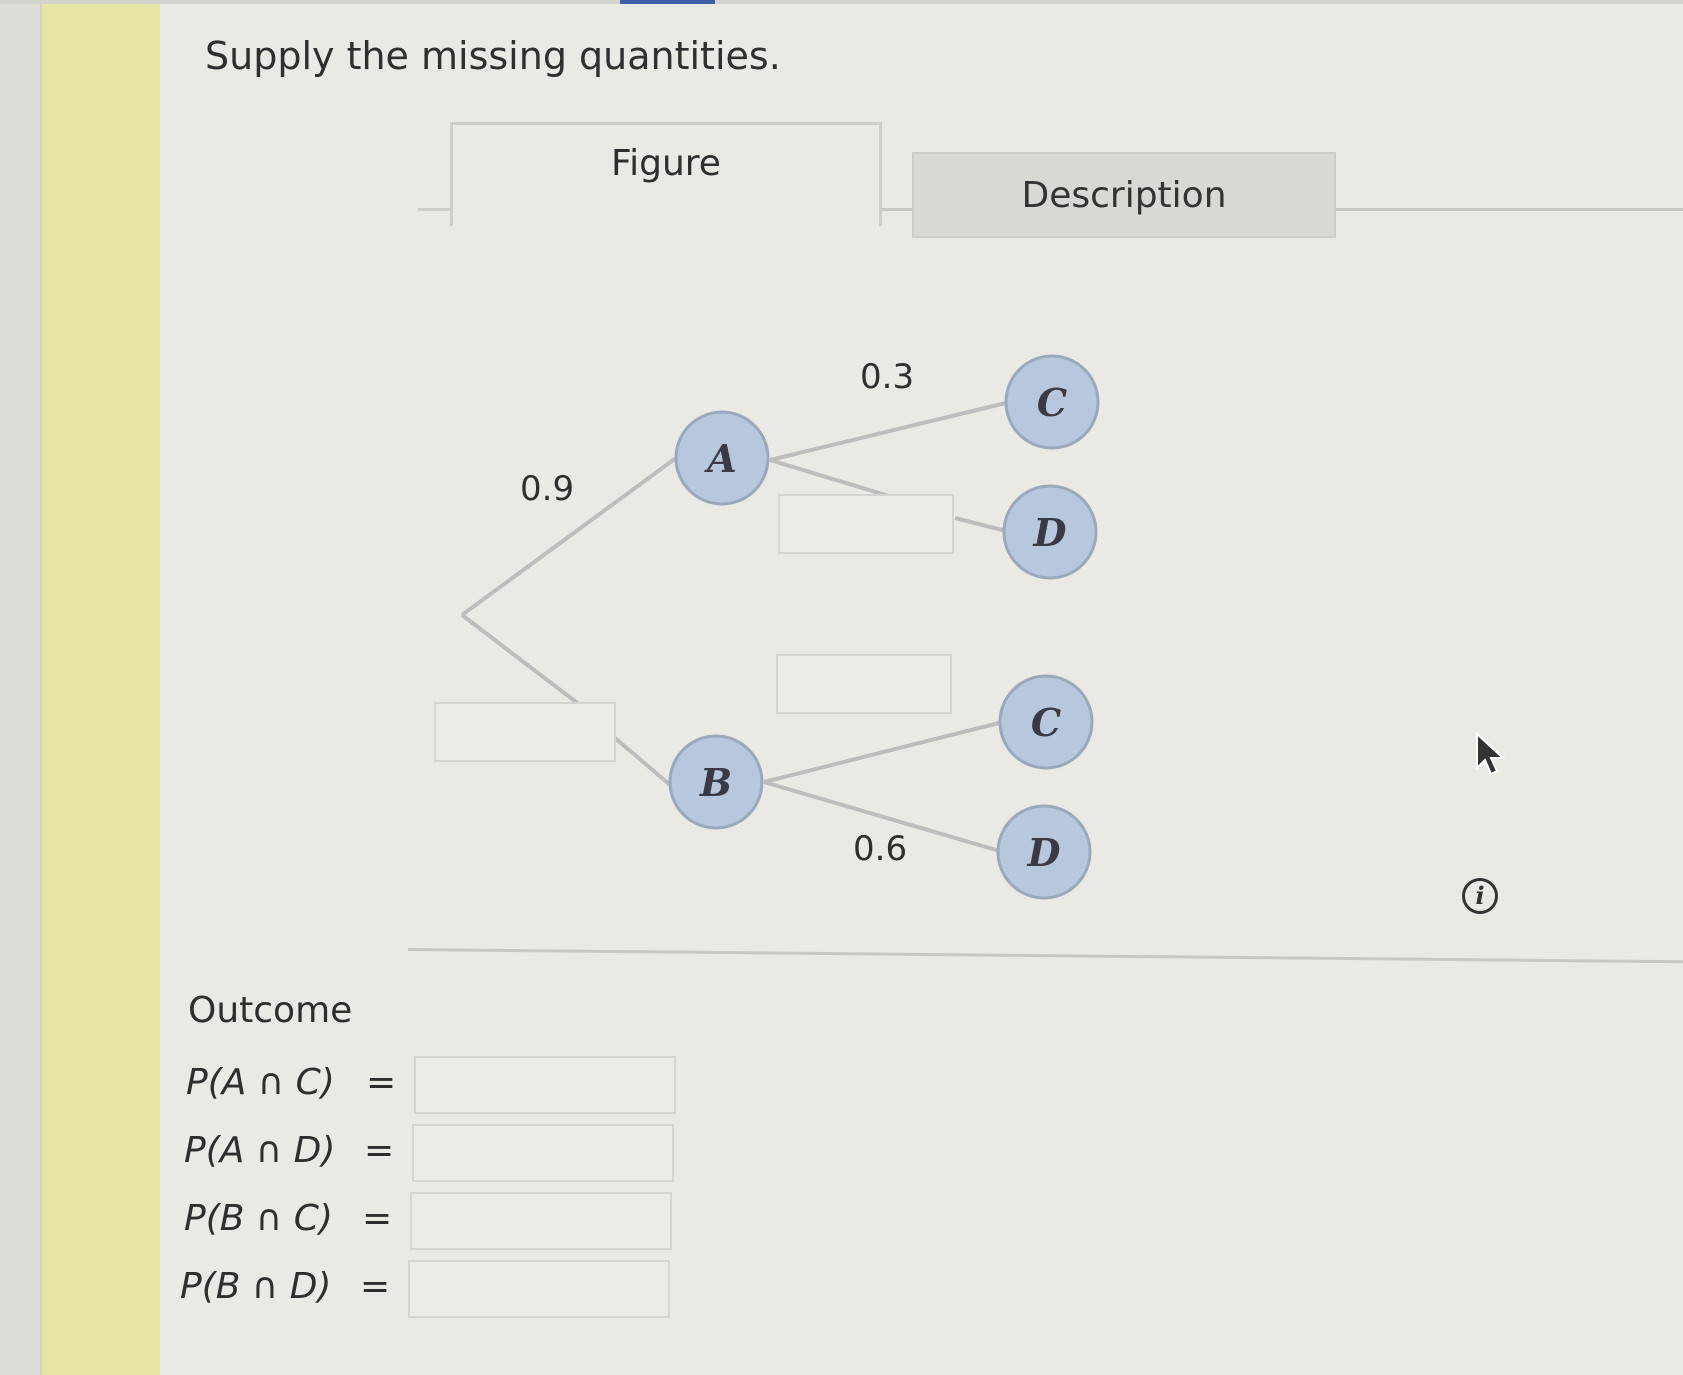 The image size is (1683, 1375). Describe the element at coordinates (645, 764) in the screenshot. I see `branch-root-B-lower` at that location.